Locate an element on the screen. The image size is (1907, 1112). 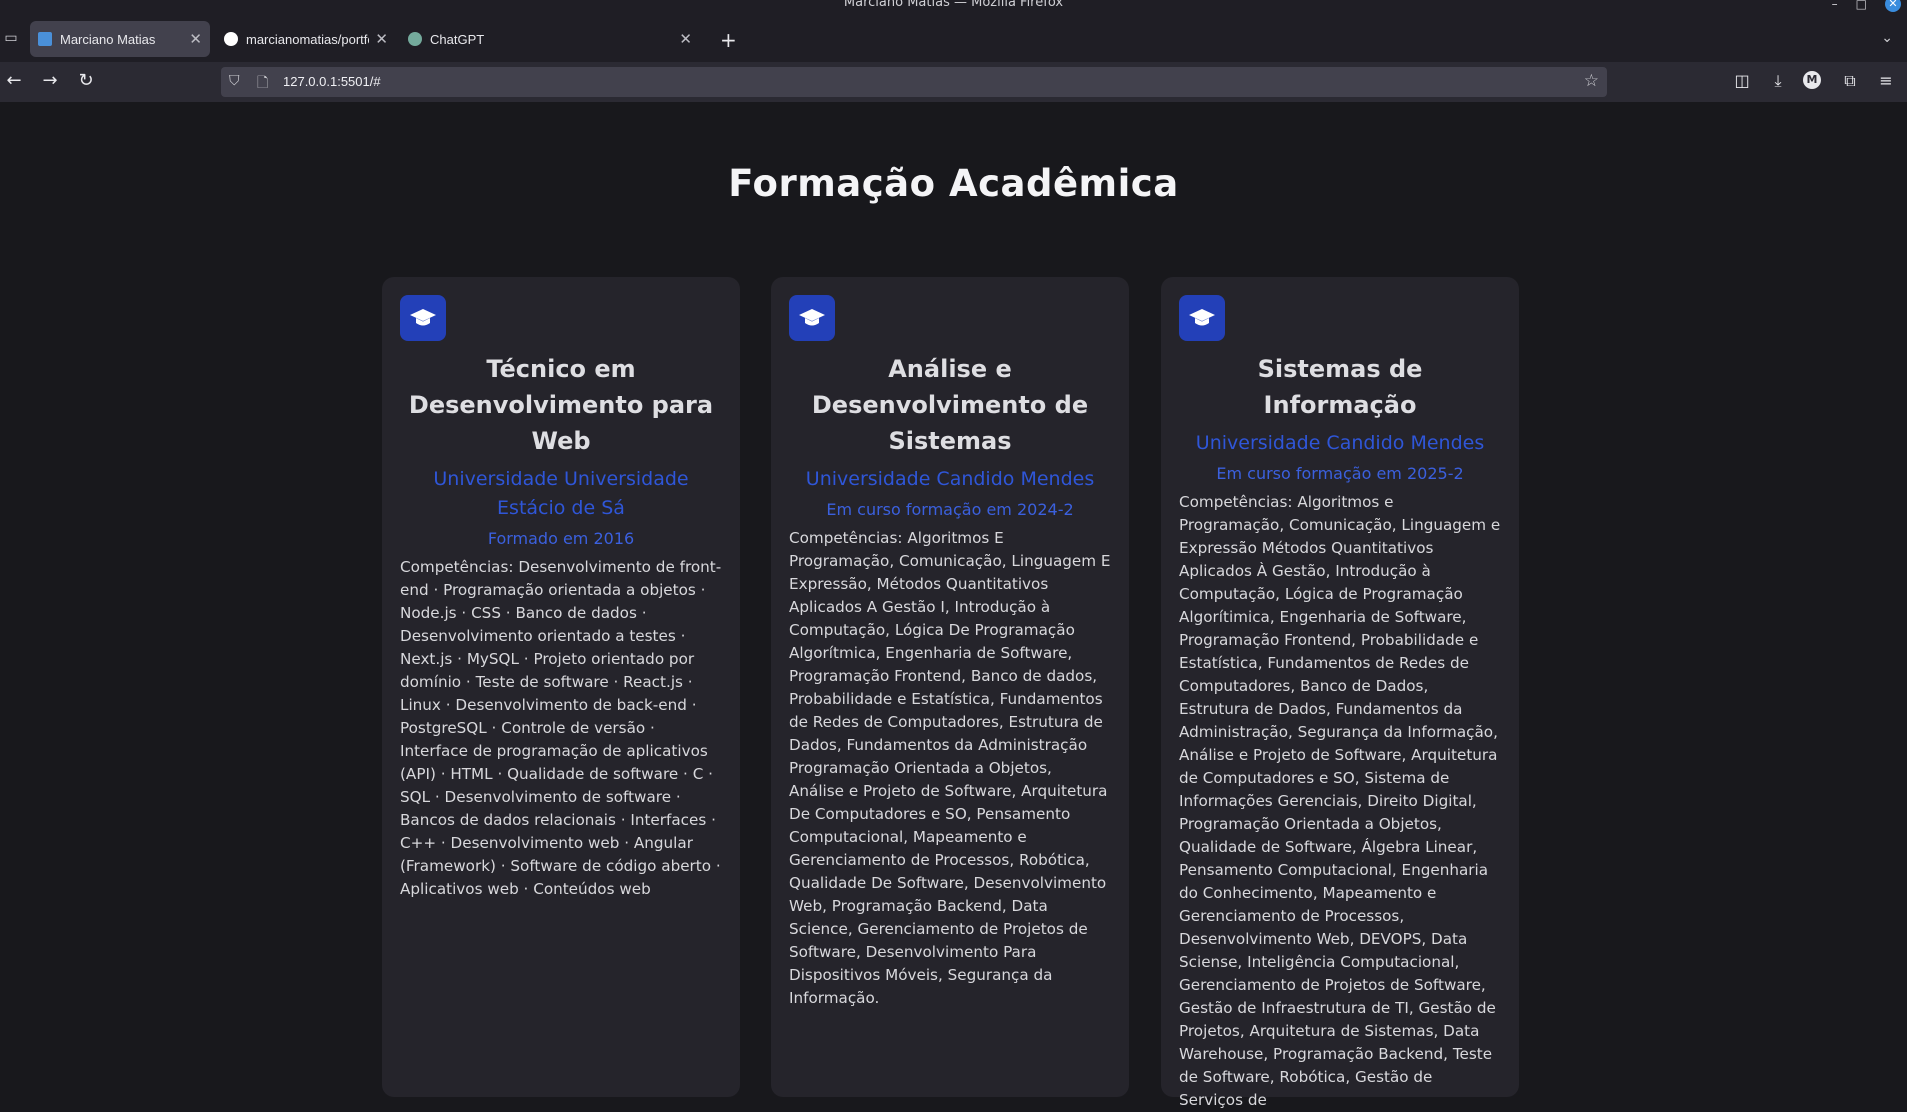
chevron-down-icon: ⌄ is located at coordinates (1887, 38).